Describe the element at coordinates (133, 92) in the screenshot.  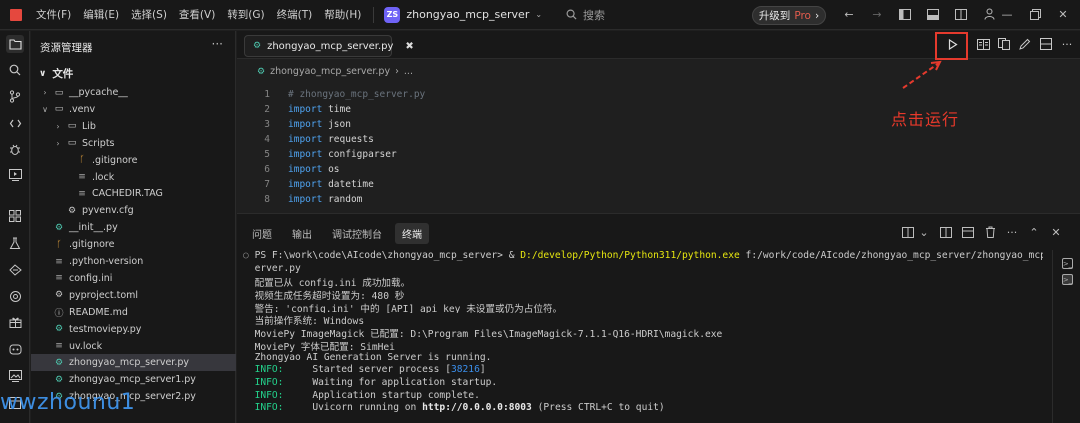
I see `file-tree-item: › ▭ __pycache__` at that location.